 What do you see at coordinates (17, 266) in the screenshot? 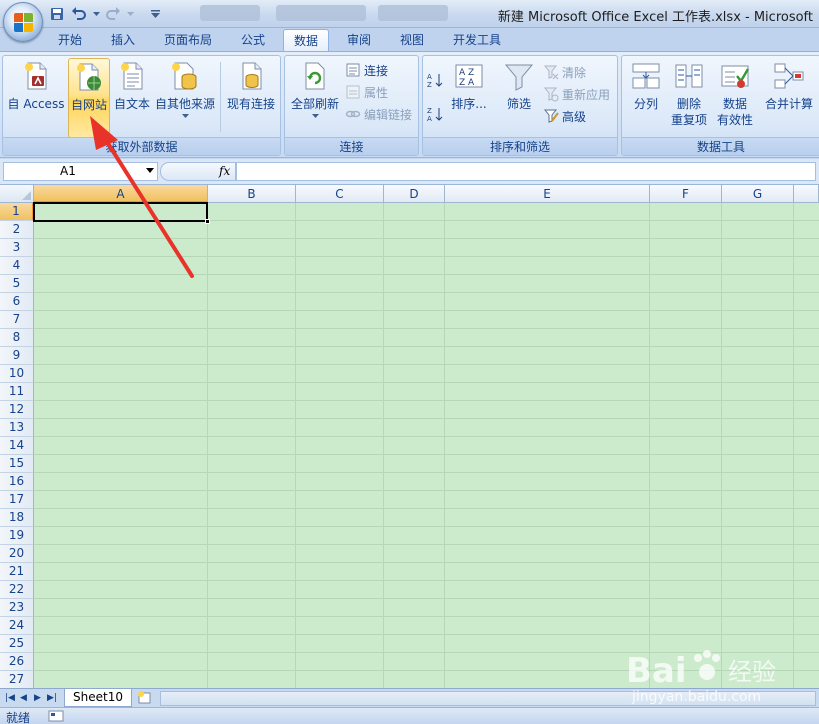
I see `row-header-4: 4` at bounding box center [17, 266].